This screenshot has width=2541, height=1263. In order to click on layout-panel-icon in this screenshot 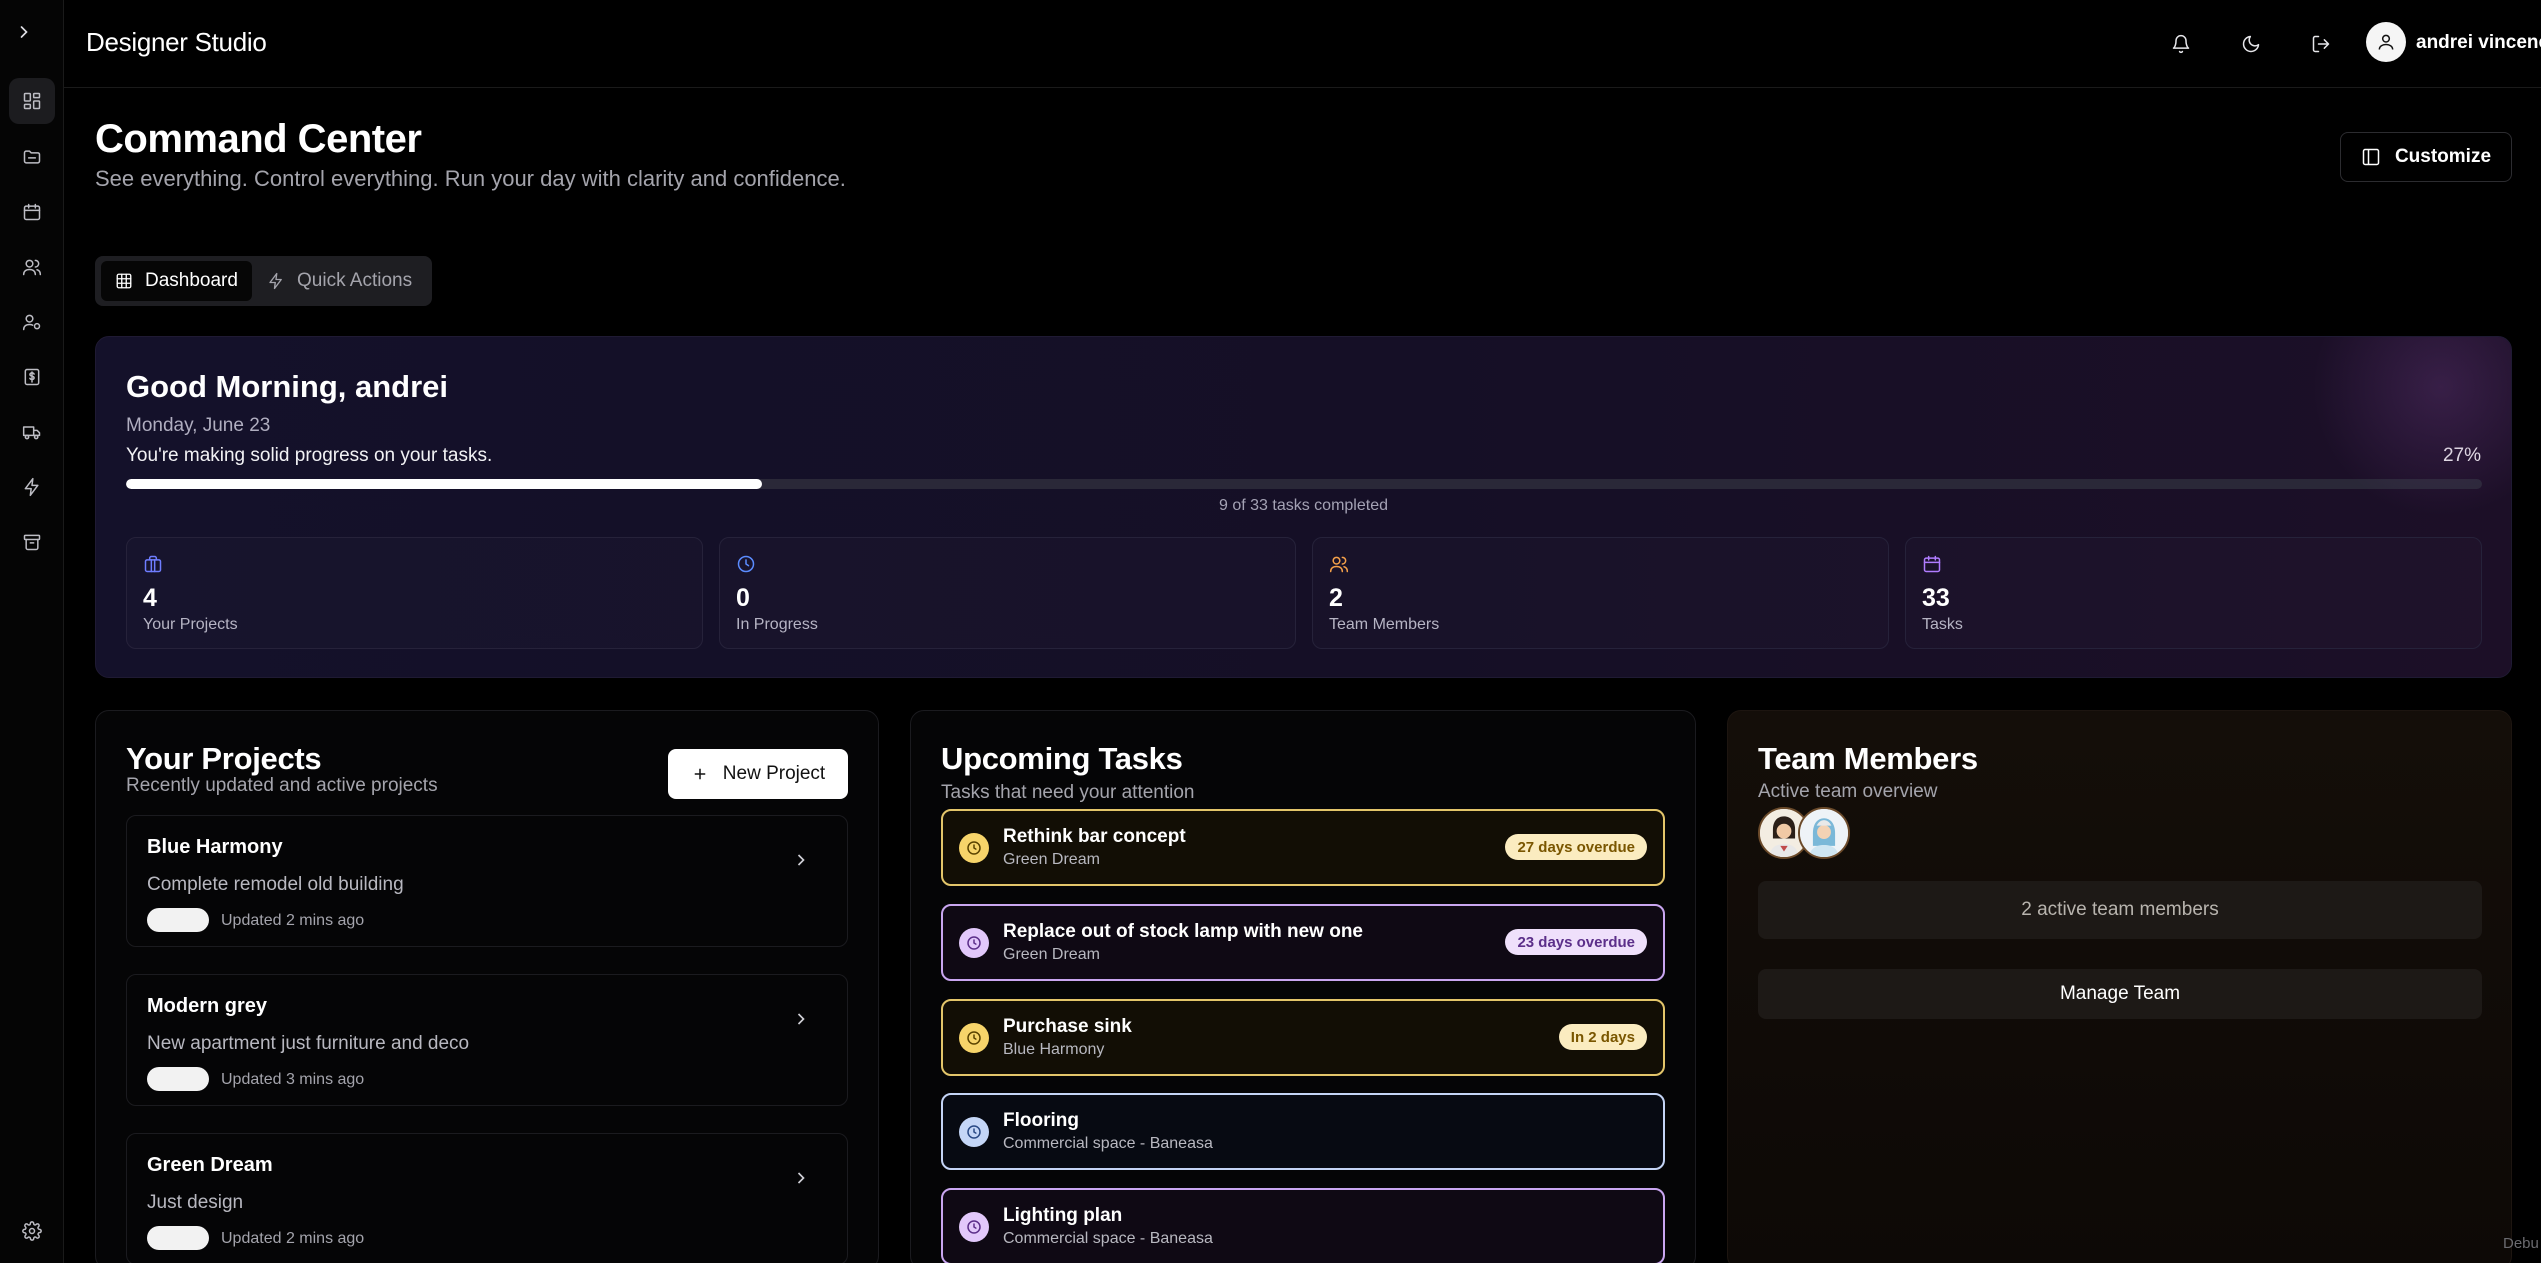, I will do `click(2371, 157)`.